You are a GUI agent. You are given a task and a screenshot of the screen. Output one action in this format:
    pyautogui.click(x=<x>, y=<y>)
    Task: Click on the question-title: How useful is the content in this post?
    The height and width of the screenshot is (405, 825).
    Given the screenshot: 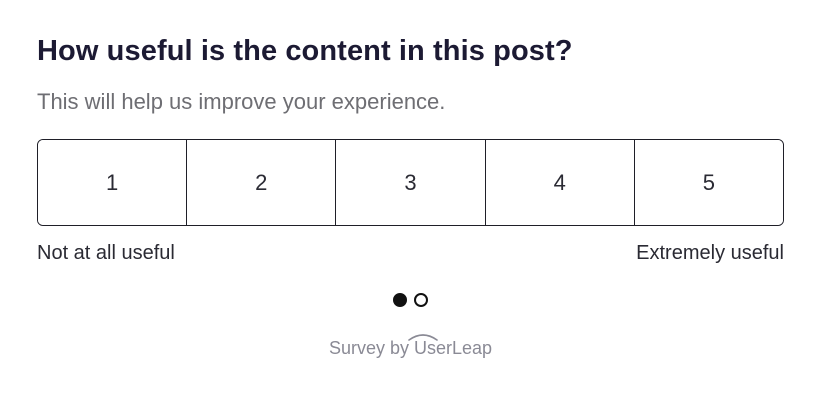 What is the action you would take?
    pyautogui.click(x=305, y=51)
    